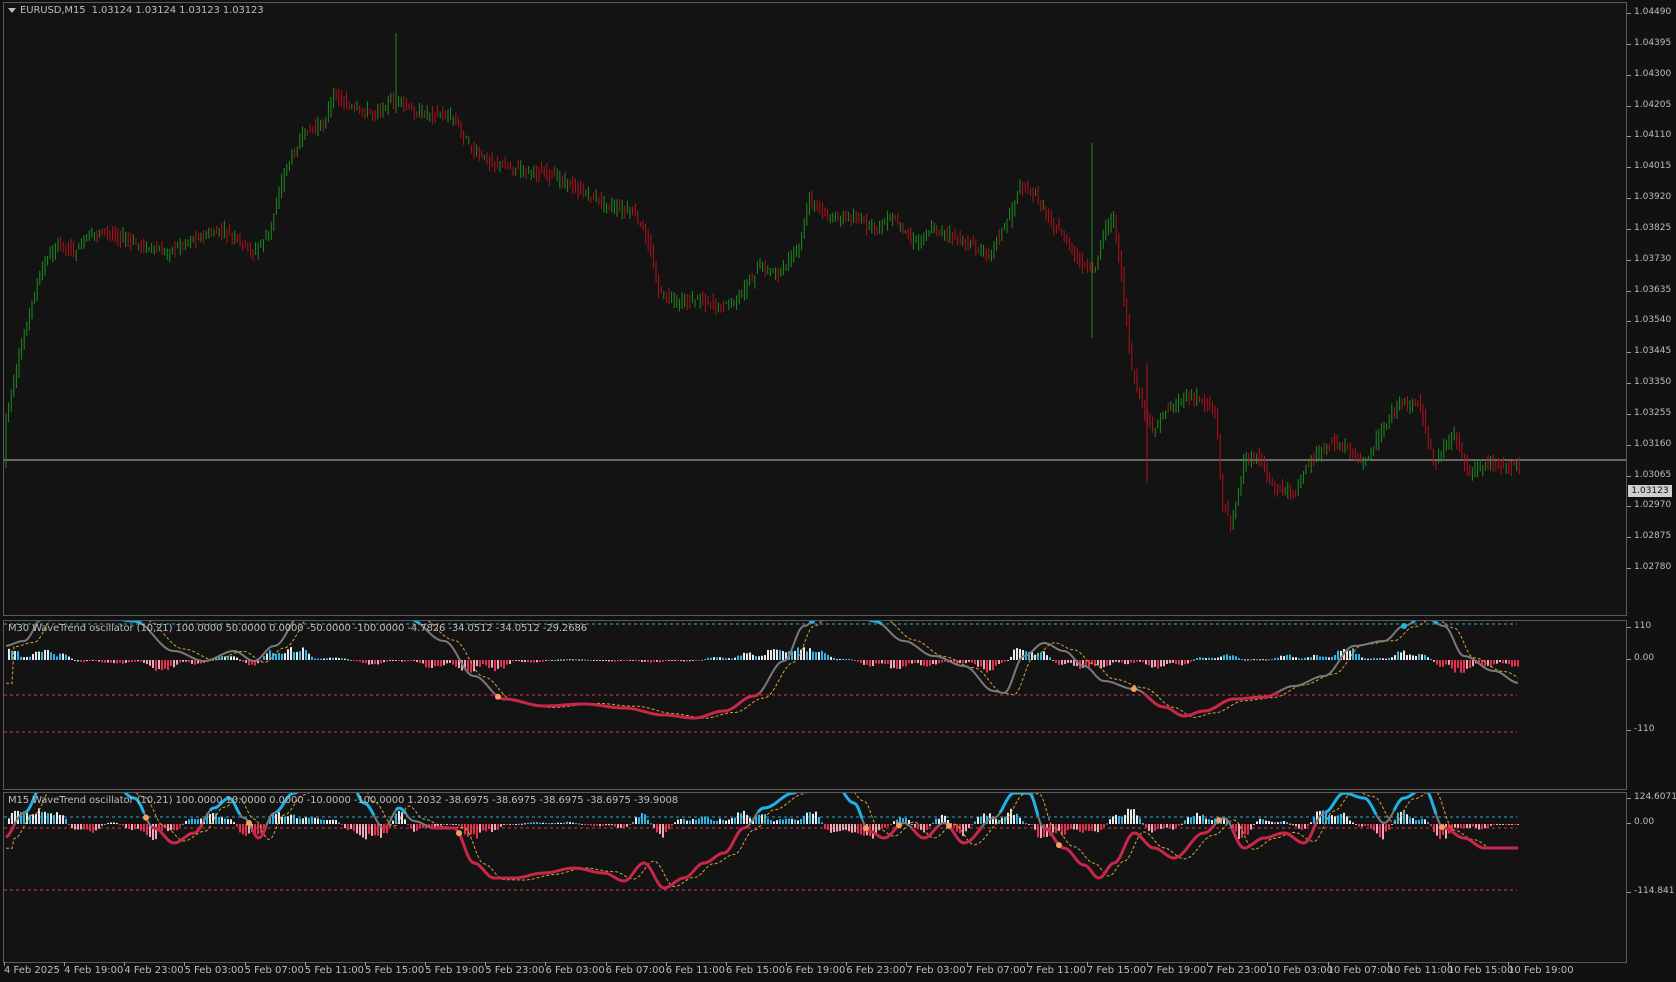  I want to click on price-tick: 1.03540, so click(1648, 320).